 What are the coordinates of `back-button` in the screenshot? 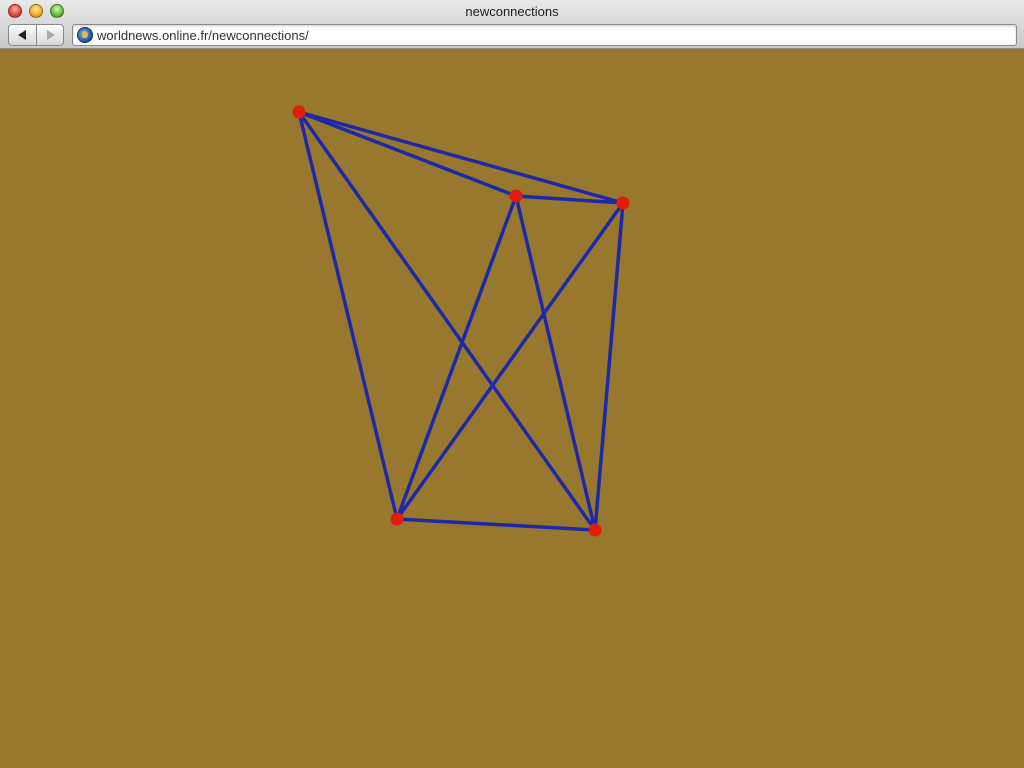 It's located at (22, 35).